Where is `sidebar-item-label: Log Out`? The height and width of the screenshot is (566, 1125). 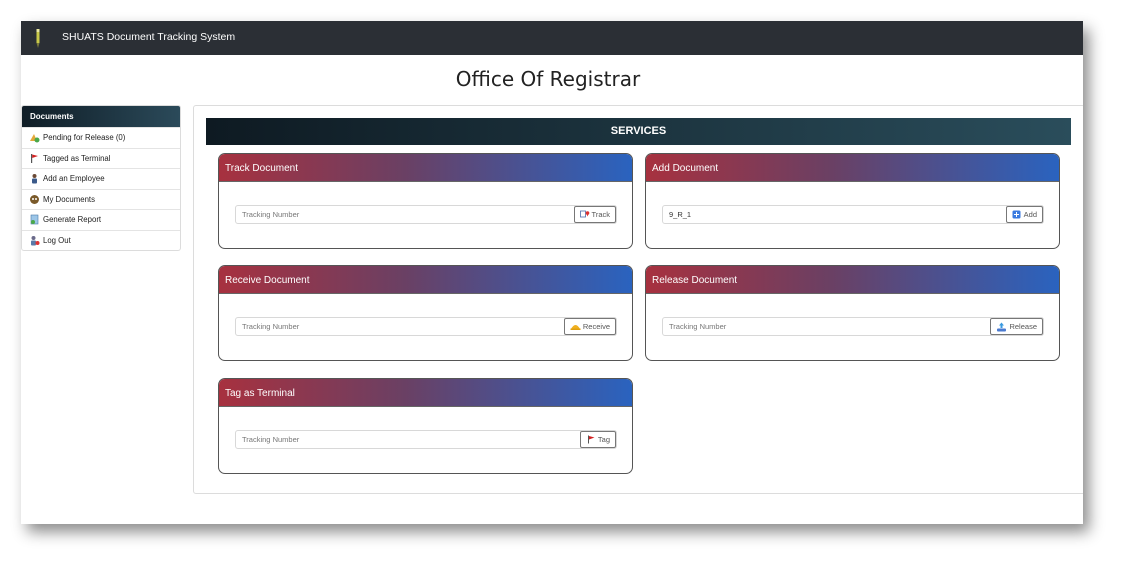
sidebar-item-label: Log Out is located at coordinates (57, 240).